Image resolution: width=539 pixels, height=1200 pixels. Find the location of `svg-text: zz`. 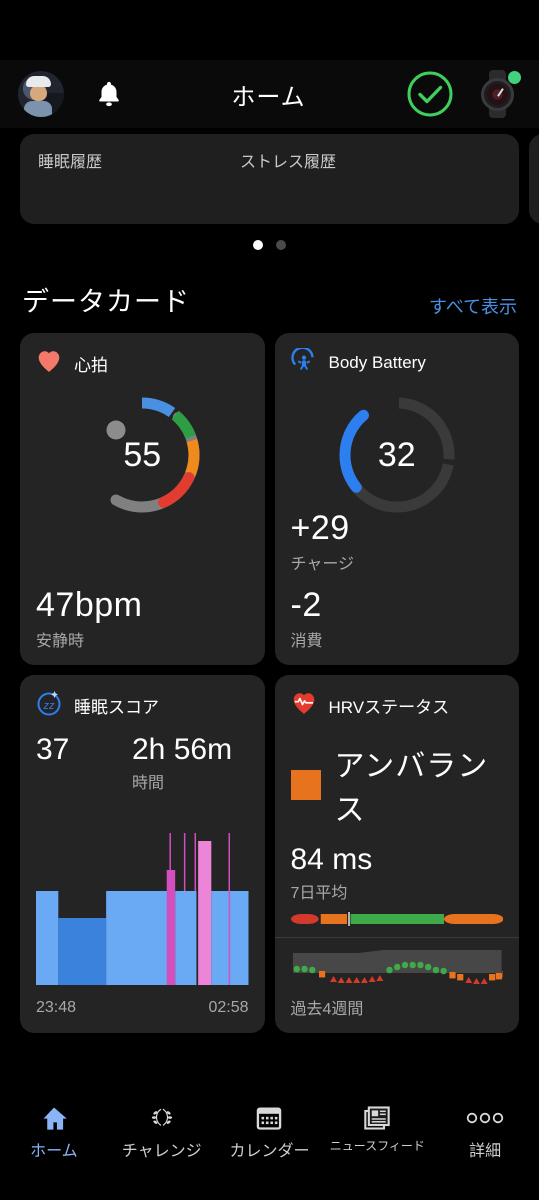

svg-text: zz is located at coordinates (49, 706).